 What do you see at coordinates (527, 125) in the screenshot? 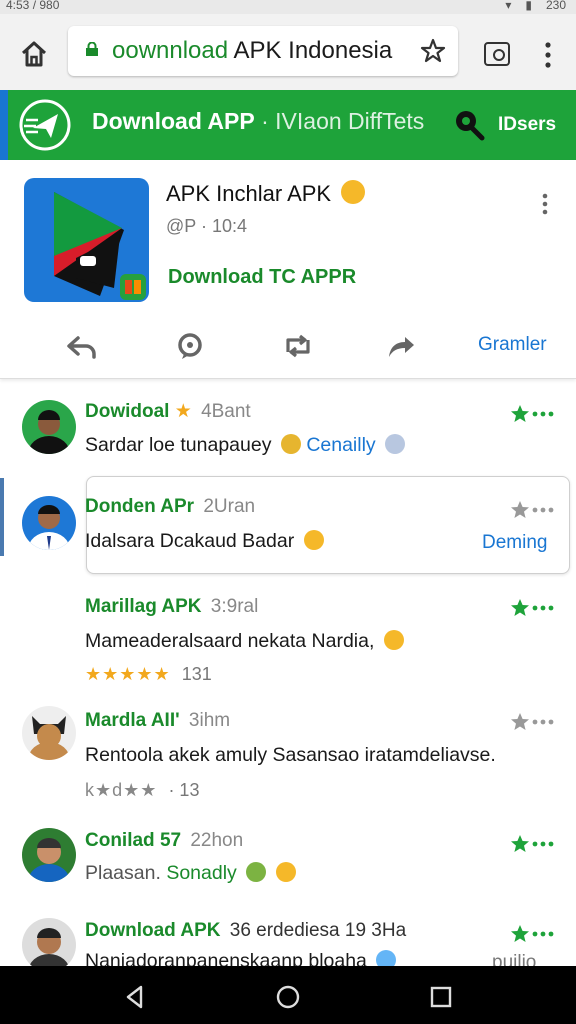
I see `users-button: IDsers` at bounding box center [527, 125].